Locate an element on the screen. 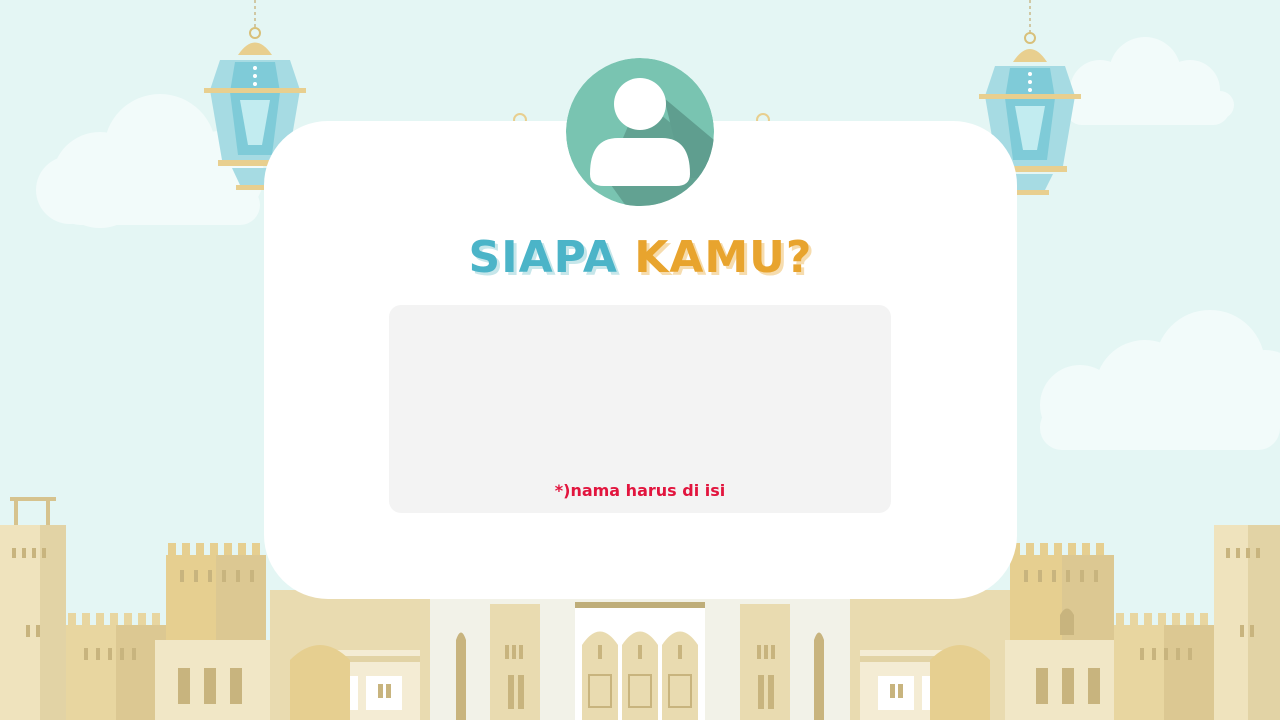 This screenshot has width=1280, height=720. title-word-1: SIAPA is located at coordinates (543, 257).